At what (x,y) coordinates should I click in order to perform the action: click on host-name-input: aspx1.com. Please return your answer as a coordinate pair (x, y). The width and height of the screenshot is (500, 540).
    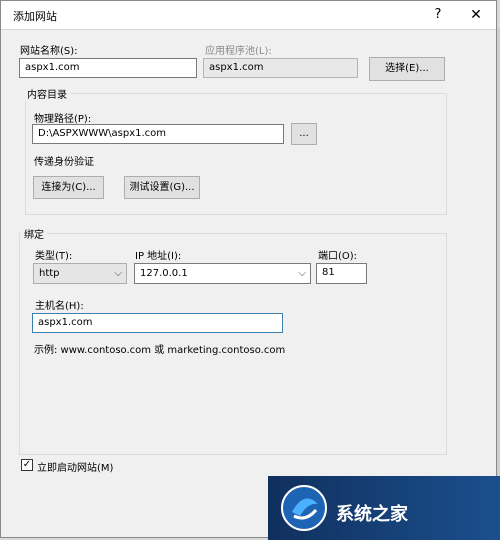
    Looking at the image, I should click on (157, 323).